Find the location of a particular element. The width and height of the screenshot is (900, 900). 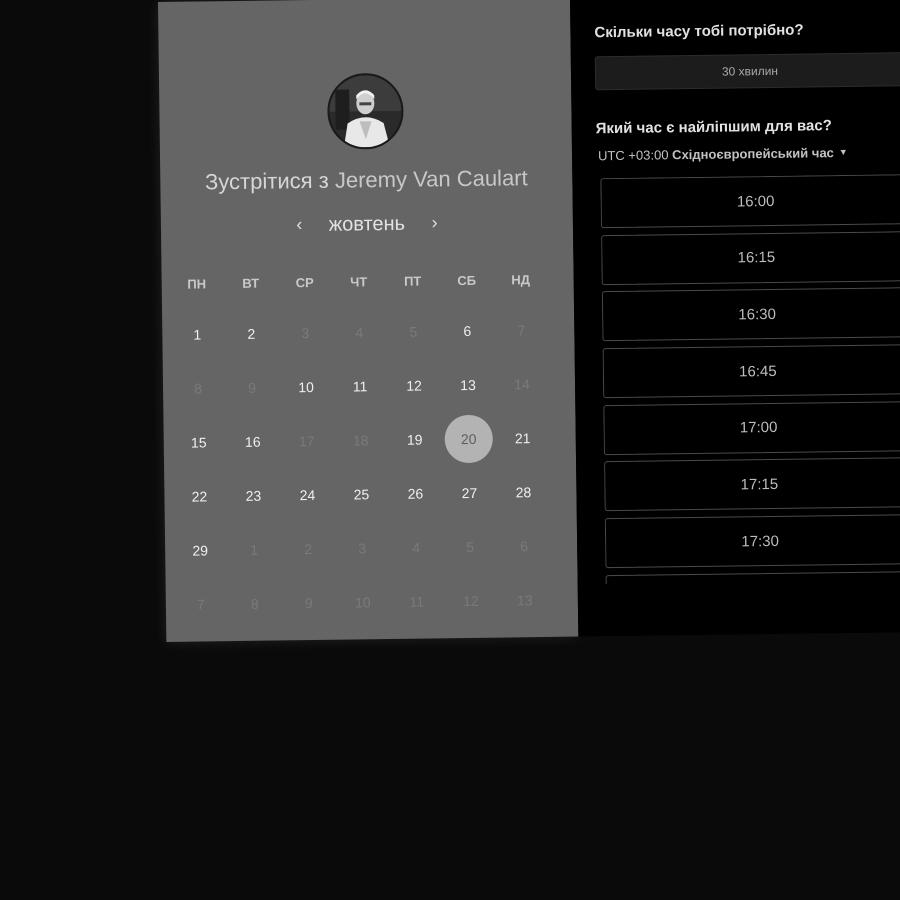

available-day-cell: 15 is located at coordinates (198, 442).